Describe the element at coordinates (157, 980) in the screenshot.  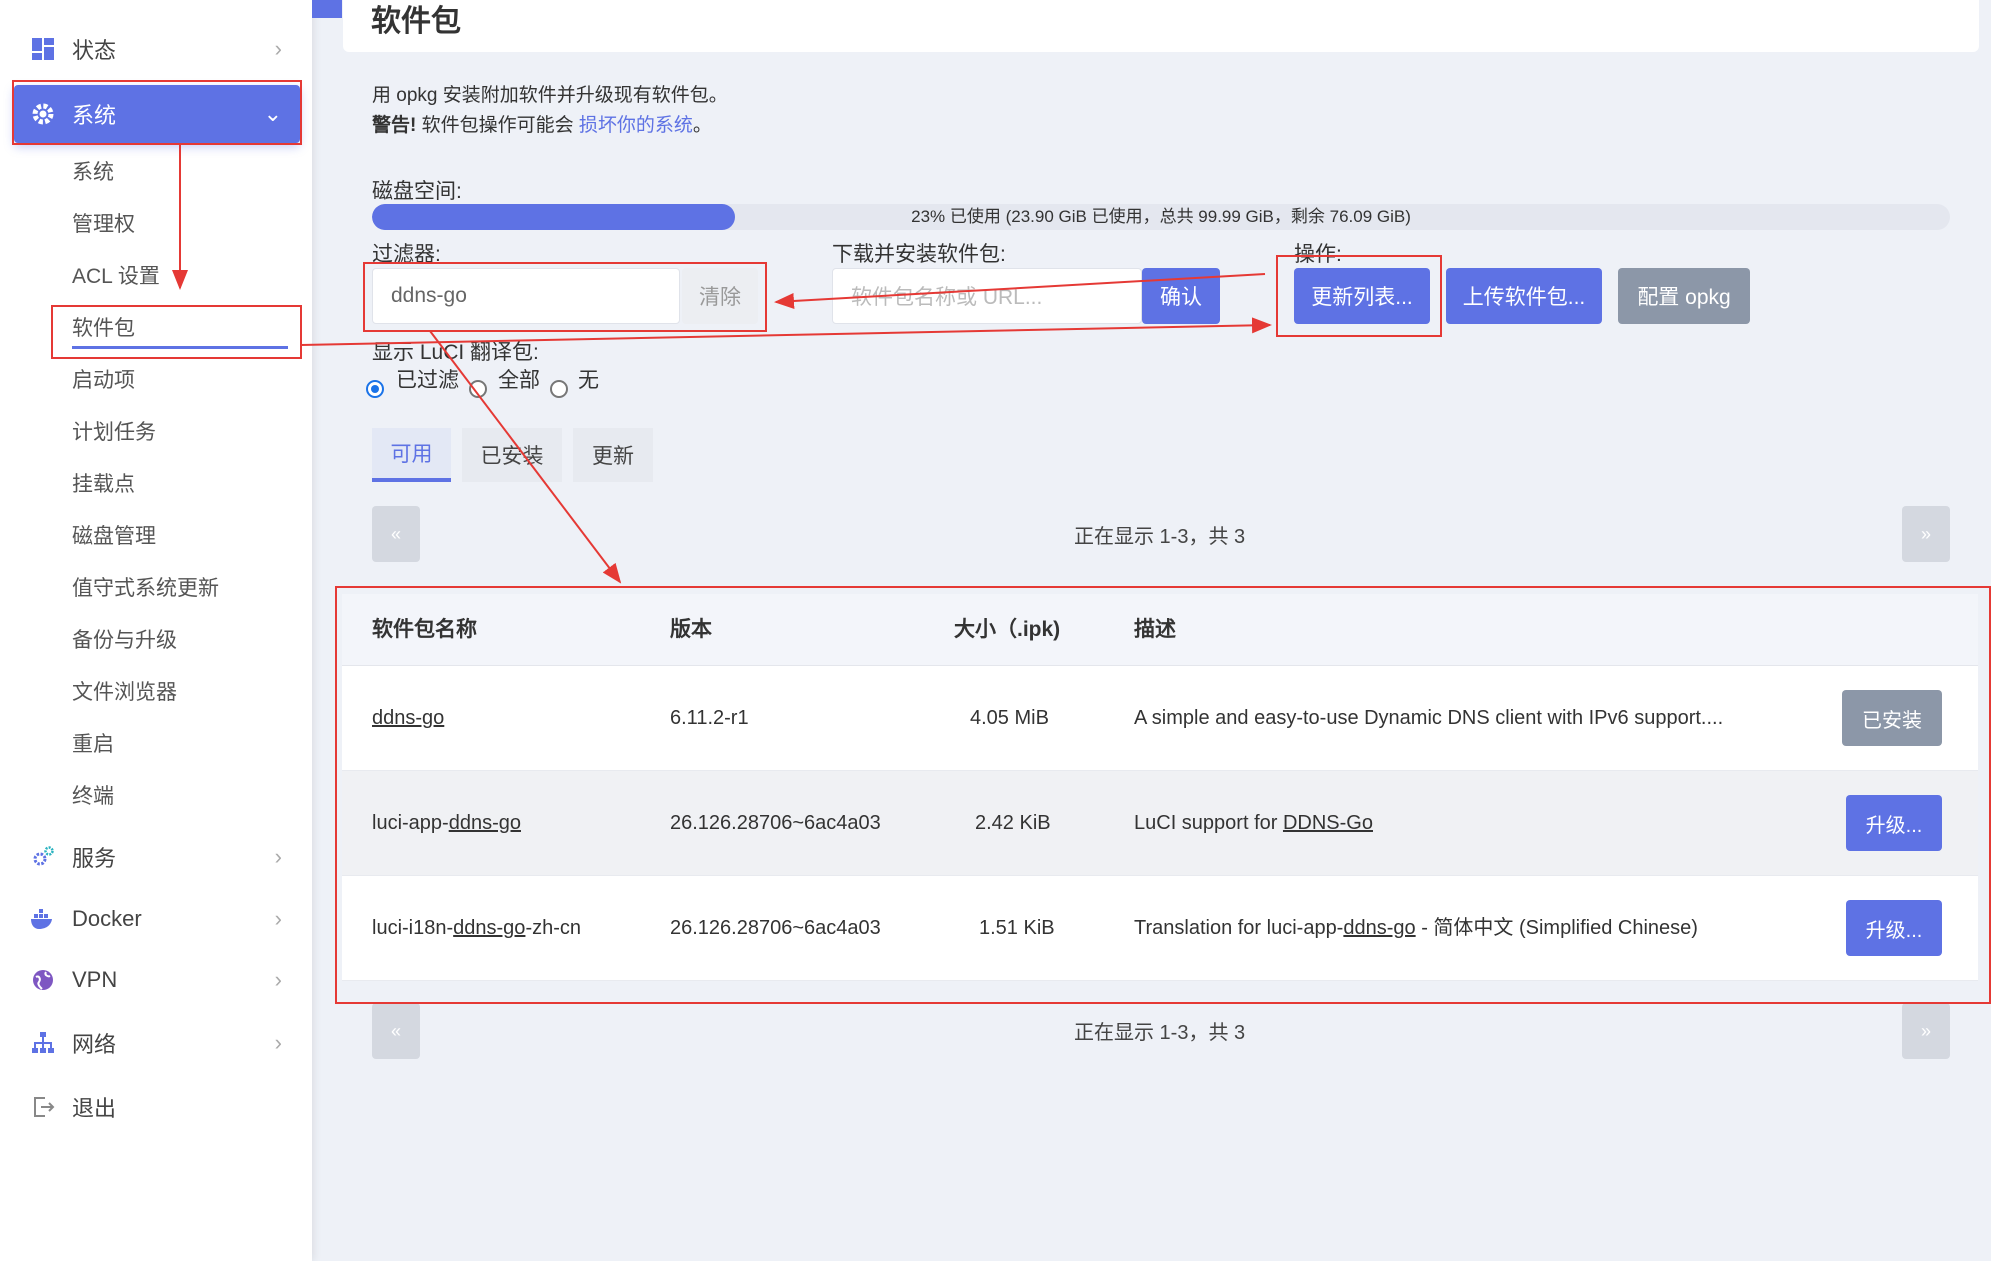
I see `nav-vpn: VPN ›` at that location.